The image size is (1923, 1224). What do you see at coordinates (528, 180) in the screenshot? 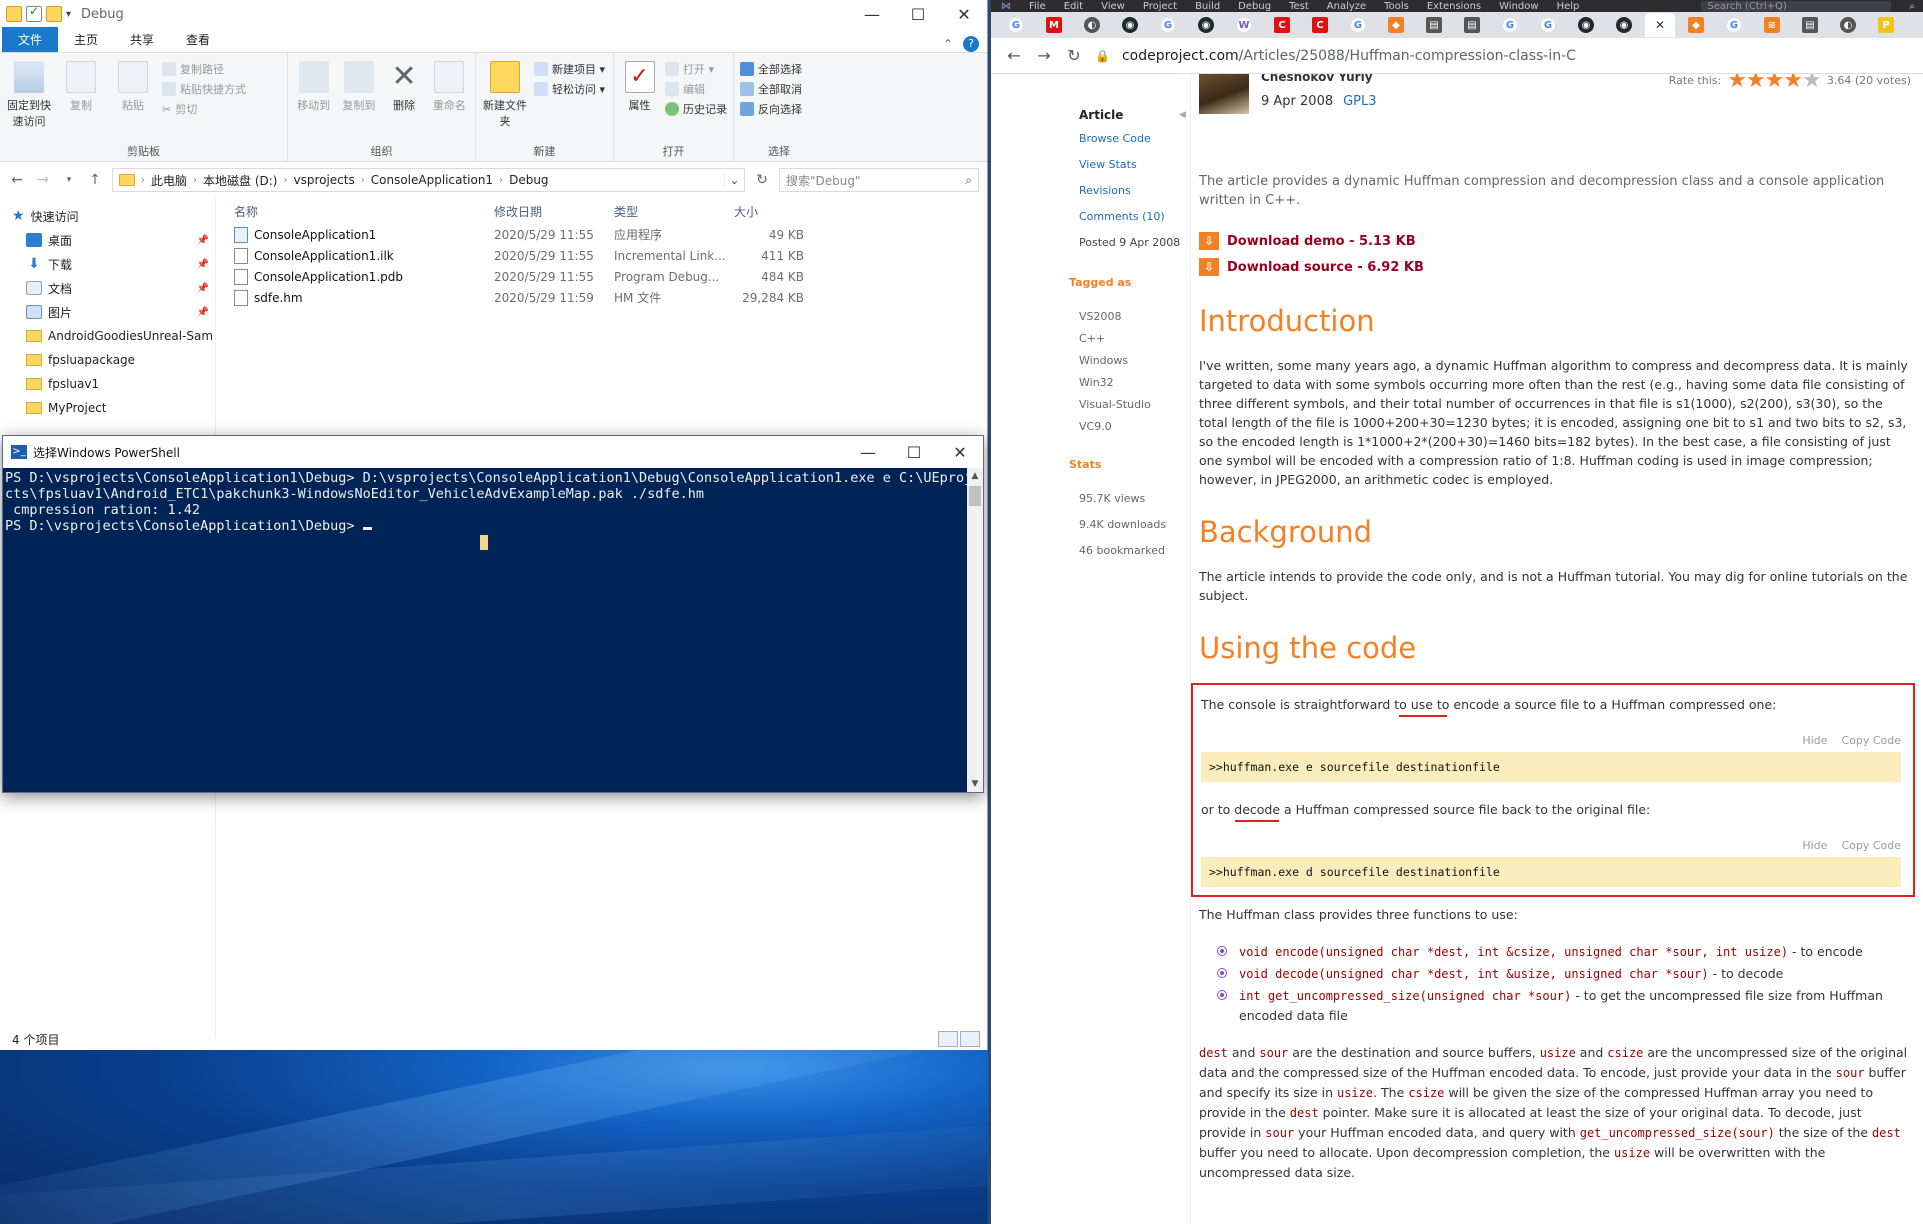
I see `breadcrumb-debug: Debug` at bounding box center [528, 180].